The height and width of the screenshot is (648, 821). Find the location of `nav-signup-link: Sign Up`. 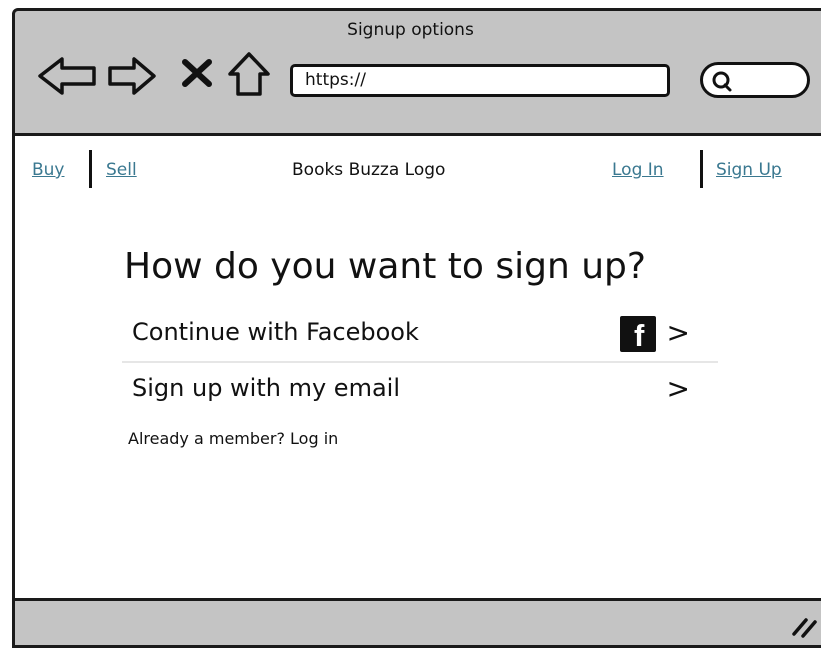

nav-signup-link: Sign Up is located at coordinates (749, 170).